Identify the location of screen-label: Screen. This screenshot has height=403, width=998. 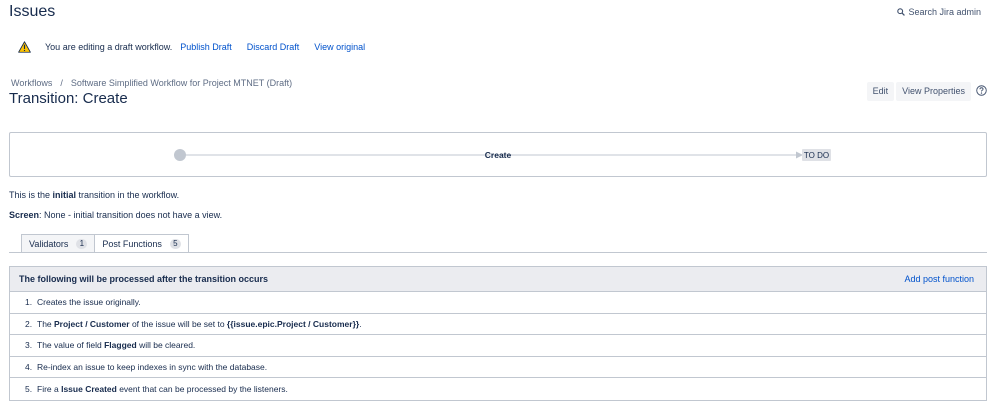
(24, 215).